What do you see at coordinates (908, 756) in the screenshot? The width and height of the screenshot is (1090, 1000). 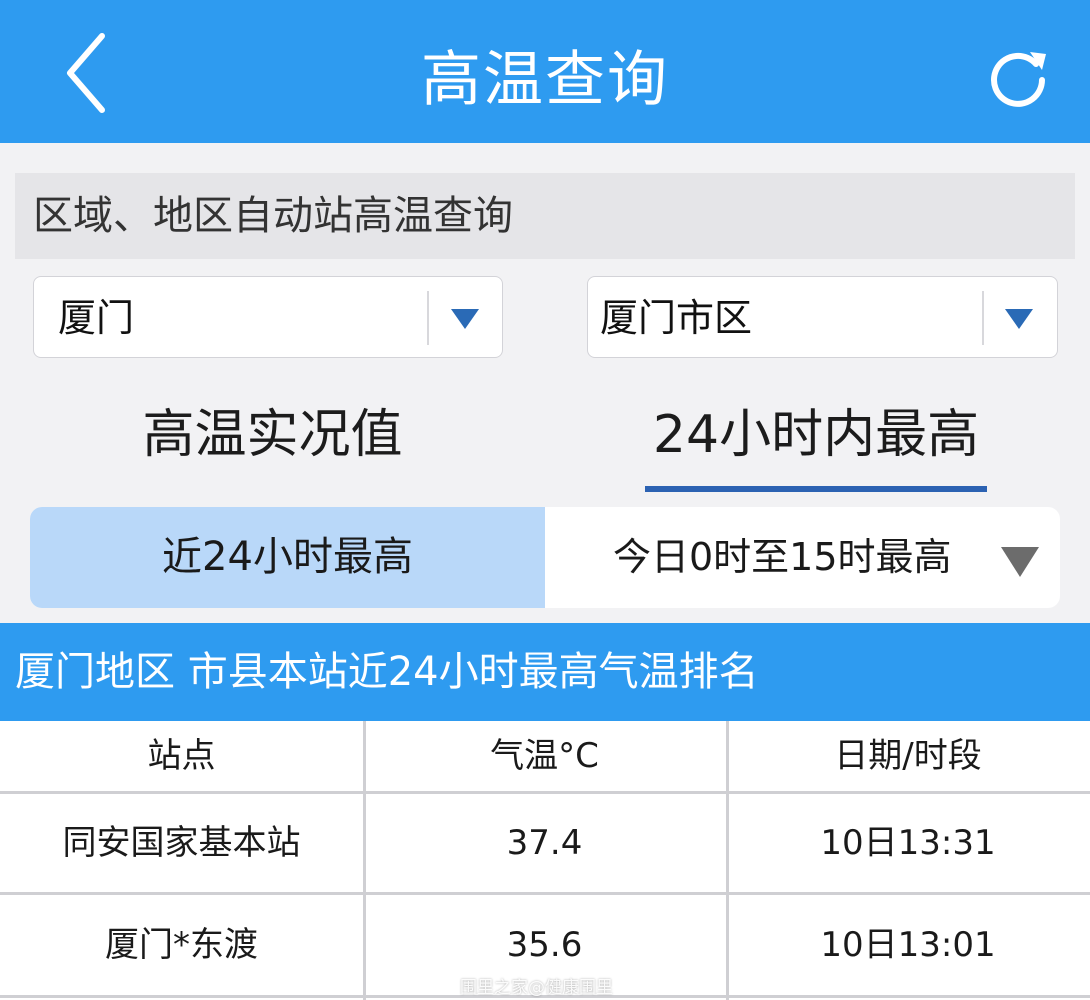 I see `table-header-datetime: 日期/时段` at bounding box center [908, 756].